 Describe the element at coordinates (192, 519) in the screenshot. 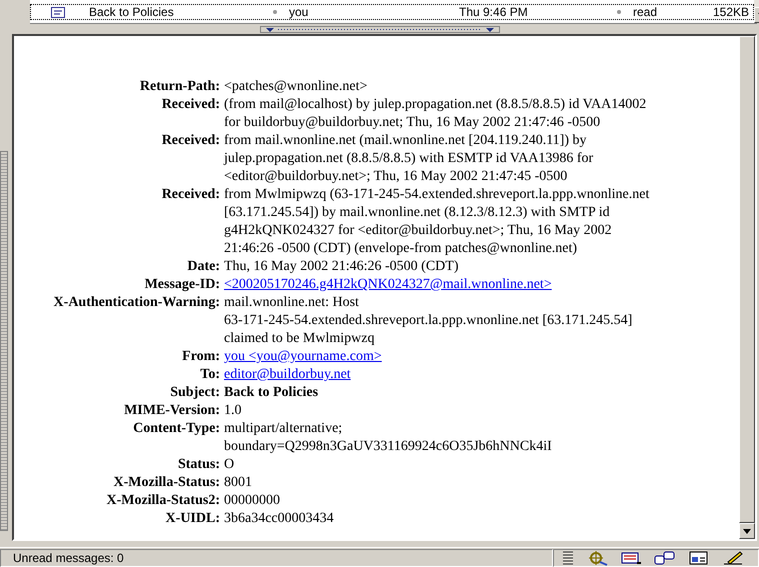

I see `header-name: X-UIDL:` at that location.